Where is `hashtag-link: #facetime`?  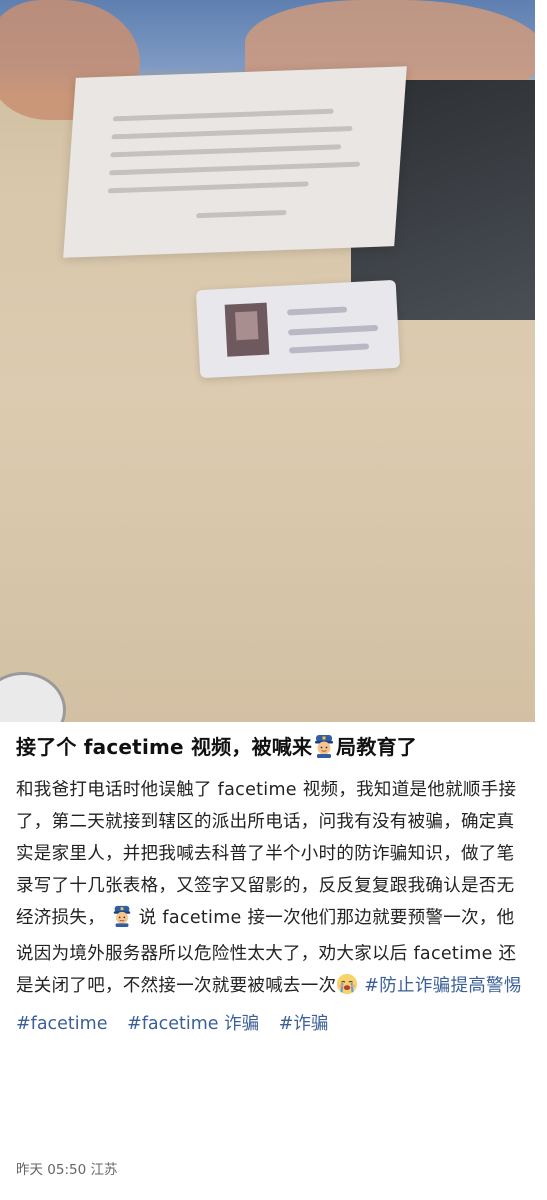
hashtag-link: #facetime is located at coordinates (61, 1024).